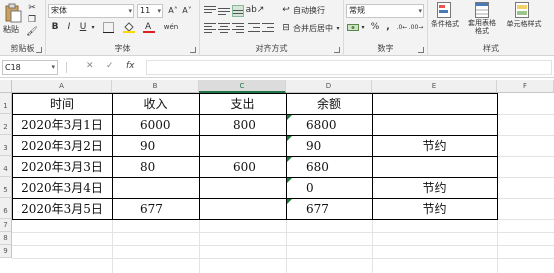 The height and width of the screenshot is (273, 554). What do you see at coordinates (6, 225) in the screenshot?
I see `row-header-7: 7` at bounding box center [6, 225].